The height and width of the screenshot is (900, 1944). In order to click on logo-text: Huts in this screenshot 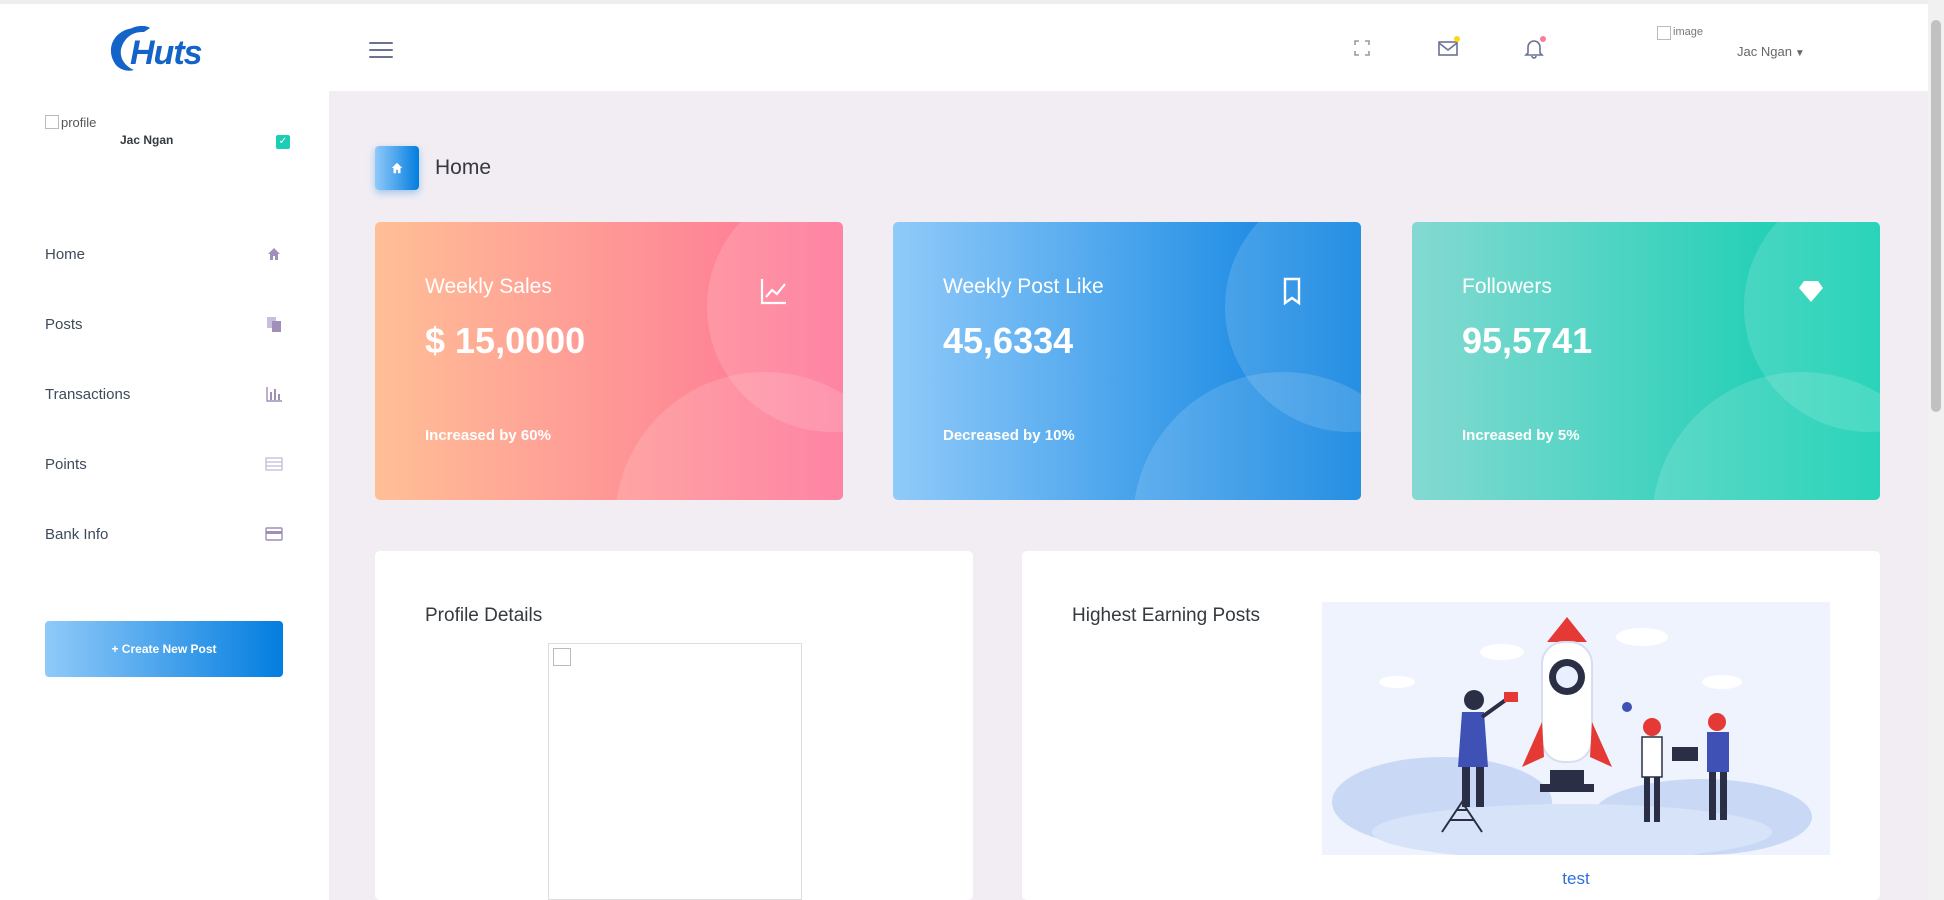, I will do `click(166, 53)`.